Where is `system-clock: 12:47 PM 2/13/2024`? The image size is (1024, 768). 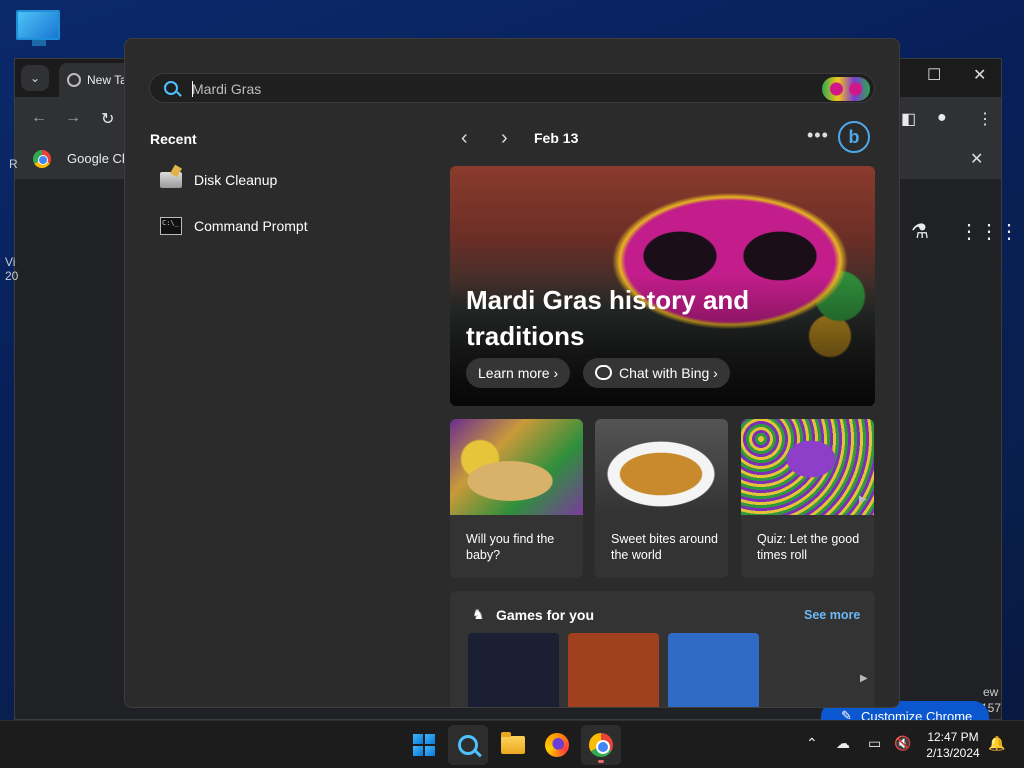
system-clock: 12:47 PM 2/13/2024 is located at coordinates (953, 745).